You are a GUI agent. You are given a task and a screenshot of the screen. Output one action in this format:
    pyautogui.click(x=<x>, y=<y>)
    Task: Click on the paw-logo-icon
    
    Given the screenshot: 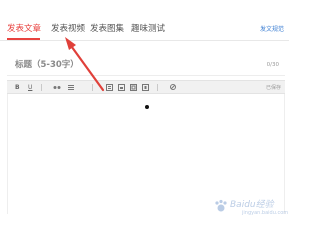 What is the action you would take?
    pyautogui.click(x=221, y=205)
    